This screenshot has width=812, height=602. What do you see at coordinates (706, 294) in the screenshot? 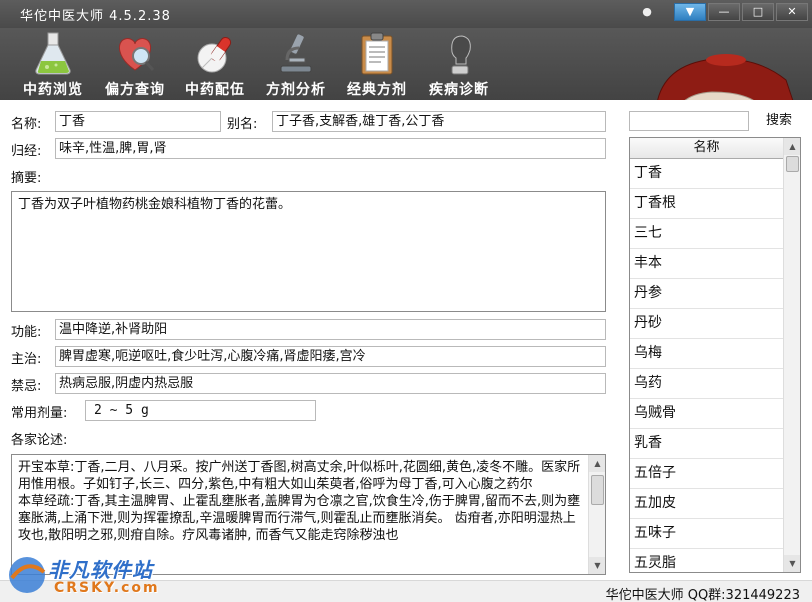
I see `list-item: 丹参` at bounding box center [706, 294].